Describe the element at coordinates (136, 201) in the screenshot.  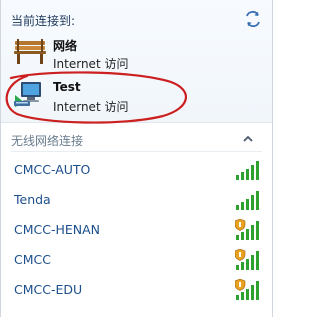
I see `wifi-network-item: Tenda` at that location.